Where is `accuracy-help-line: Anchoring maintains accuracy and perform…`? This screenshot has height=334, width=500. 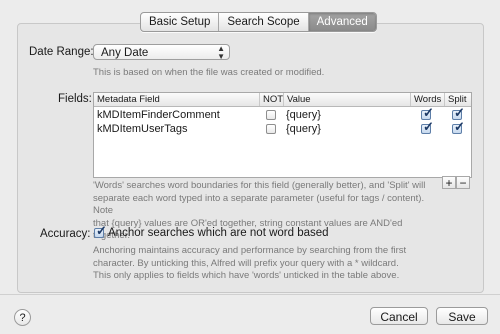
accuracy-help-line: Anchoring maintains accuracy and perform… is located at coordinates (250, 250).